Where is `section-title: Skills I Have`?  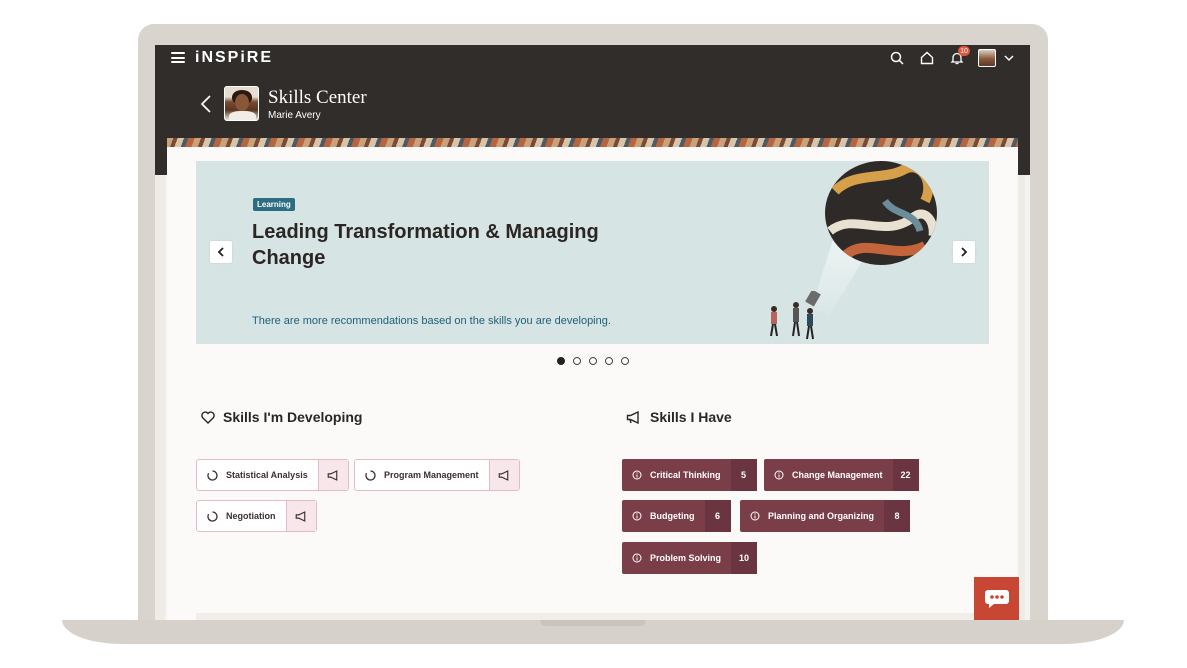
section-title: Skills I Have is located at coordinates (691, 417).